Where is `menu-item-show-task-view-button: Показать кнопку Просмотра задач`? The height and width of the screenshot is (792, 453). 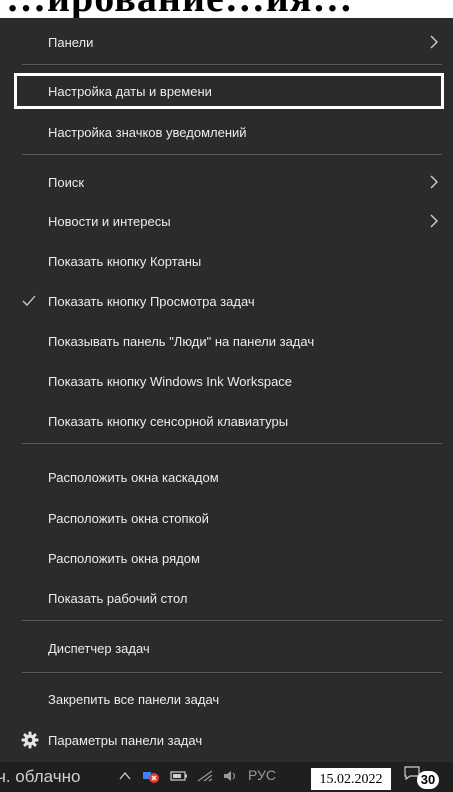
menu-item-show-task-view-button: Показать кнопку Просмотра задач is located at coordinates (226, 301).